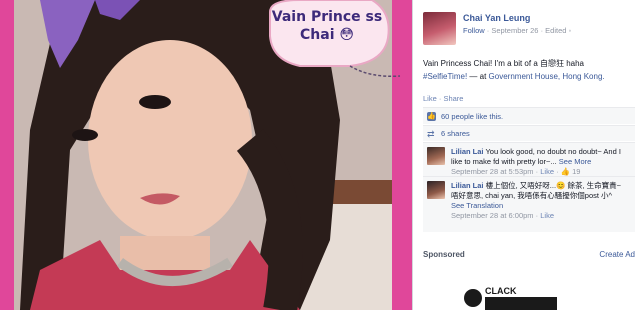 The width and height of the screenshot is (640, 310). Describe the element at coordinates (532, 195) in the screenshot. I see `comment-text-line2: 唔好意思, chai yan, 我唔係有心騷擾你個post 小^` at that location.